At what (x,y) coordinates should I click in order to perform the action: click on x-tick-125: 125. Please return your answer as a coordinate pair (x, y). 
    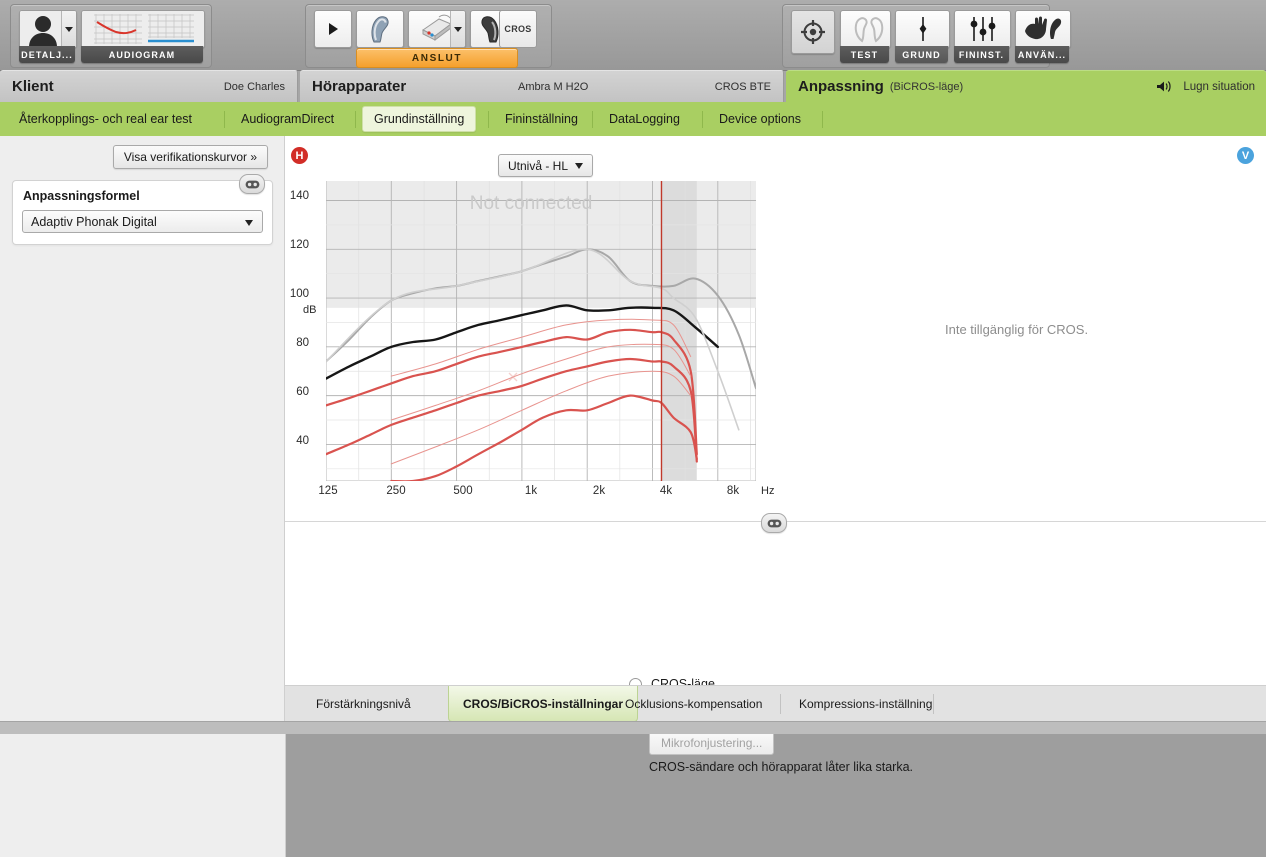
    Looking at the image, I should click on (328, 491).